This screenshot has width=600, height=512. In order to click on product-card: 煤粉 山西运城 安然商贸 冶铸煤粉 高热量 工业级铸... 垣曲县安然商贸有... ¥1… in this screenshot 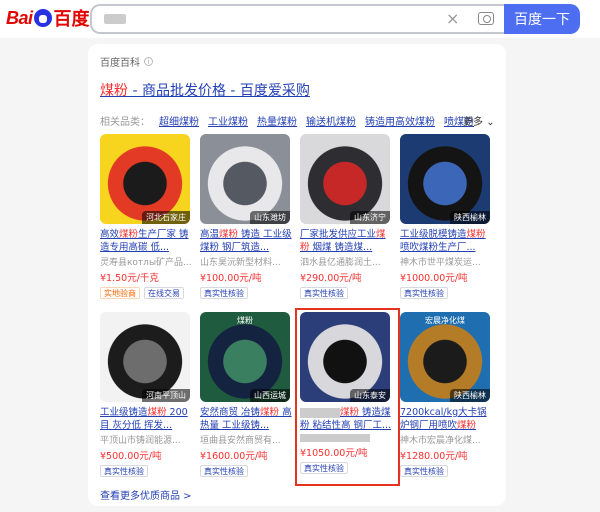, I will do `click(246, 394)`.